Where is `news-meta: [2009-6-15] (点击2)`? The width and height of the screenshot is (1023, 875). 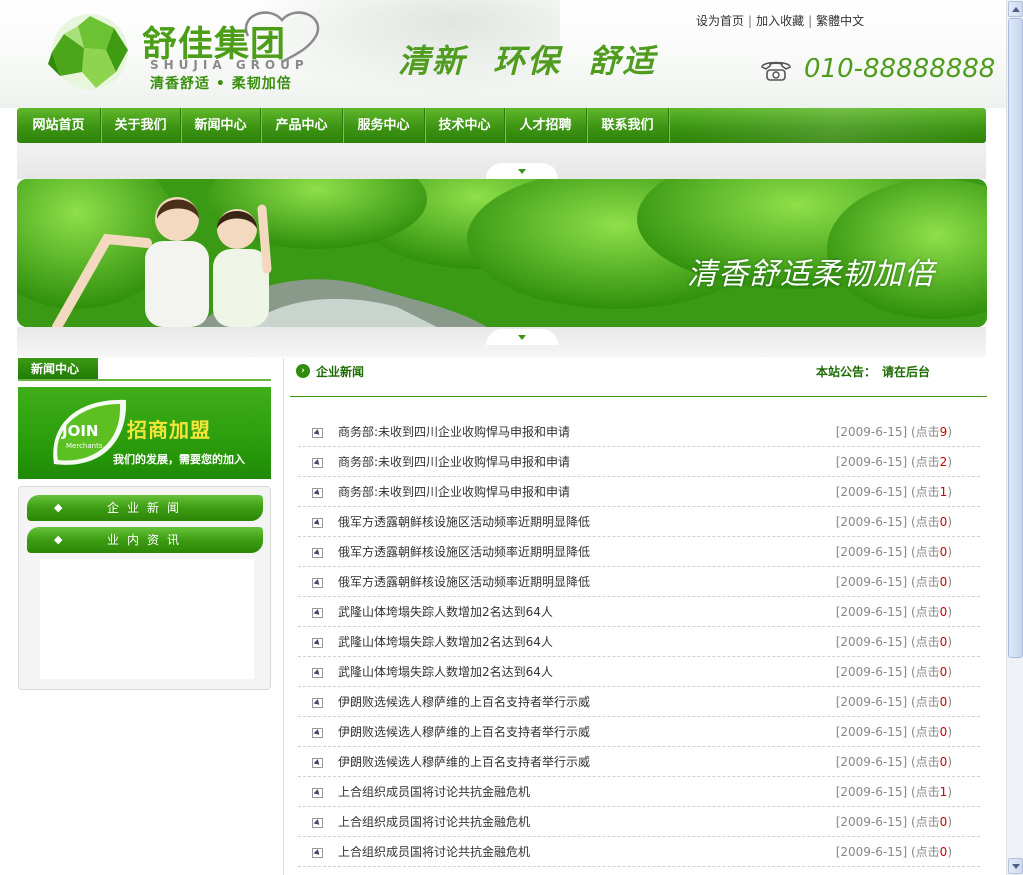 news-meta: [2009-6-15] (点击2) is located at coordinates (894, 462).